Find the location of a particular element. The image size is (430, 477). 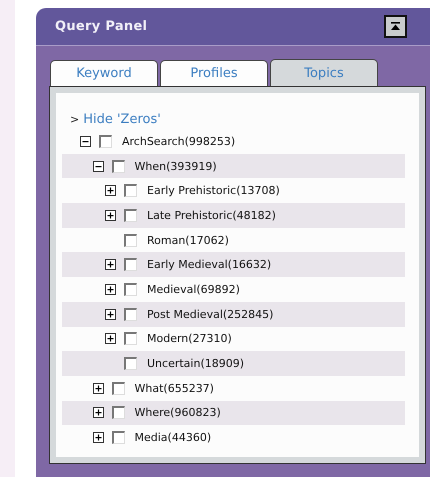

tree-item-label: What(655237) is located at coordinates (174, 388).